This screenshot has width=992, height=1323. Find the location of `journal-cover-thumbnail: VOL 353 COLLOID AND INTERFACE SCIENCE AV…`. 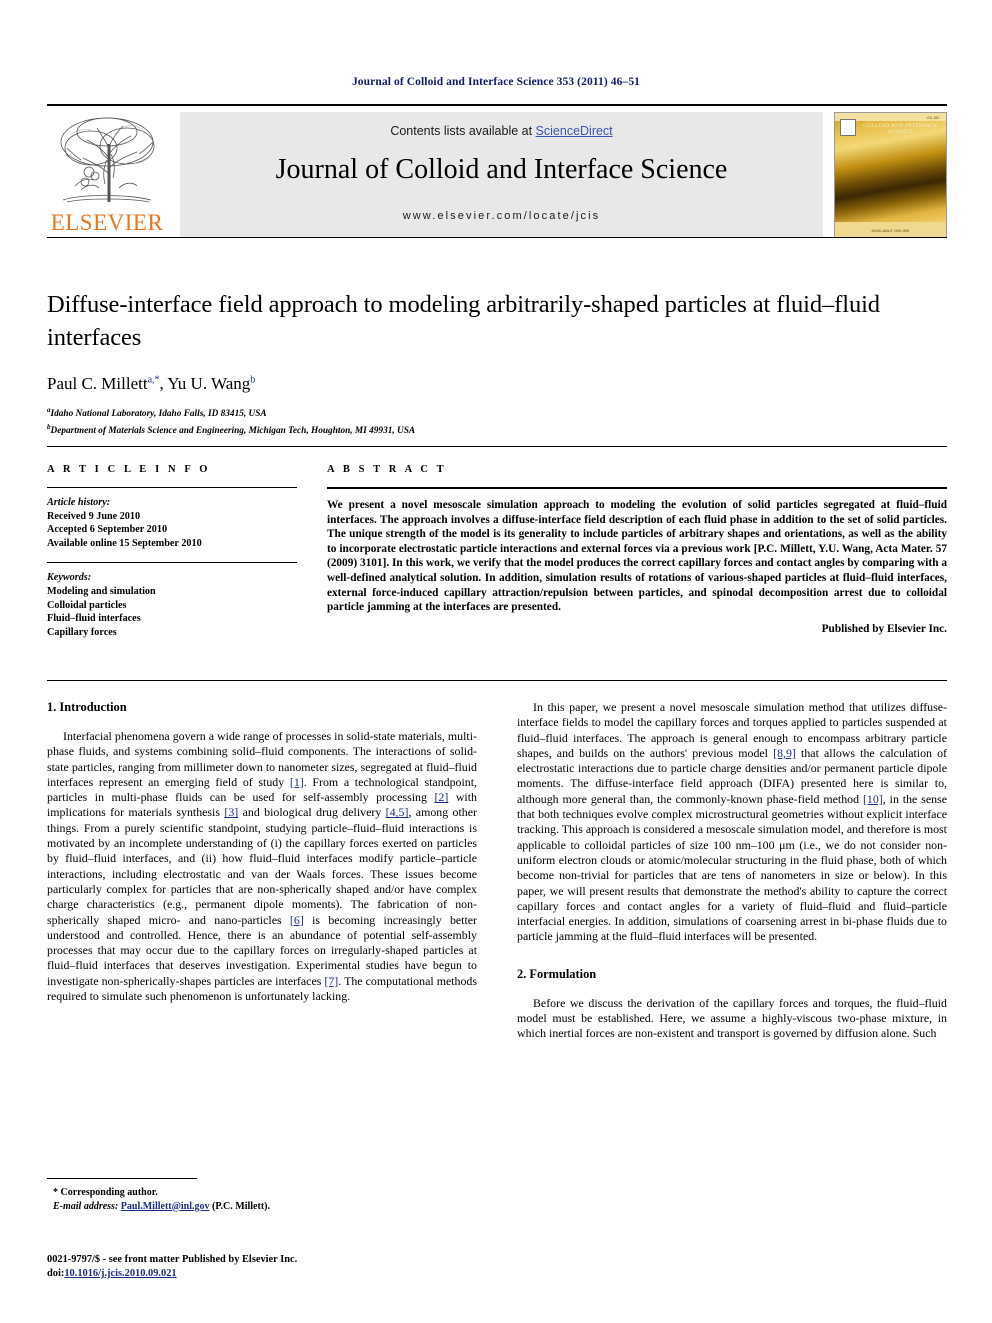

journal-cover-thumbnail: VOL 353 COLLOID AND INTERFACE SCIENCE AV… is located at coordinates (890, 175).